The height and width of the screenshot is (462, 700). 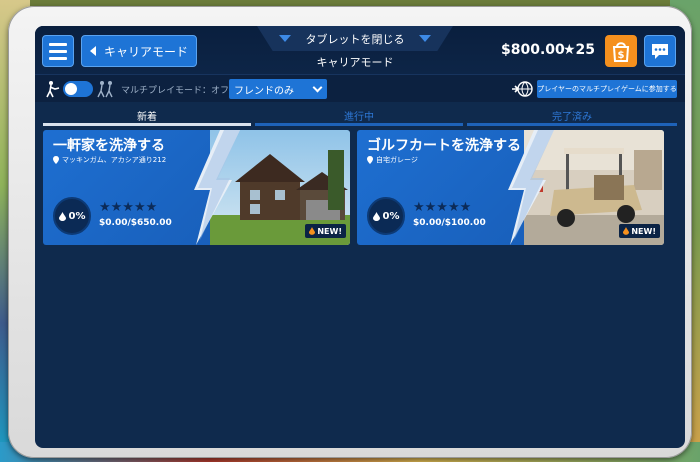 I want to click on tab-completed: 完了済み, so click(x=572, y=115).